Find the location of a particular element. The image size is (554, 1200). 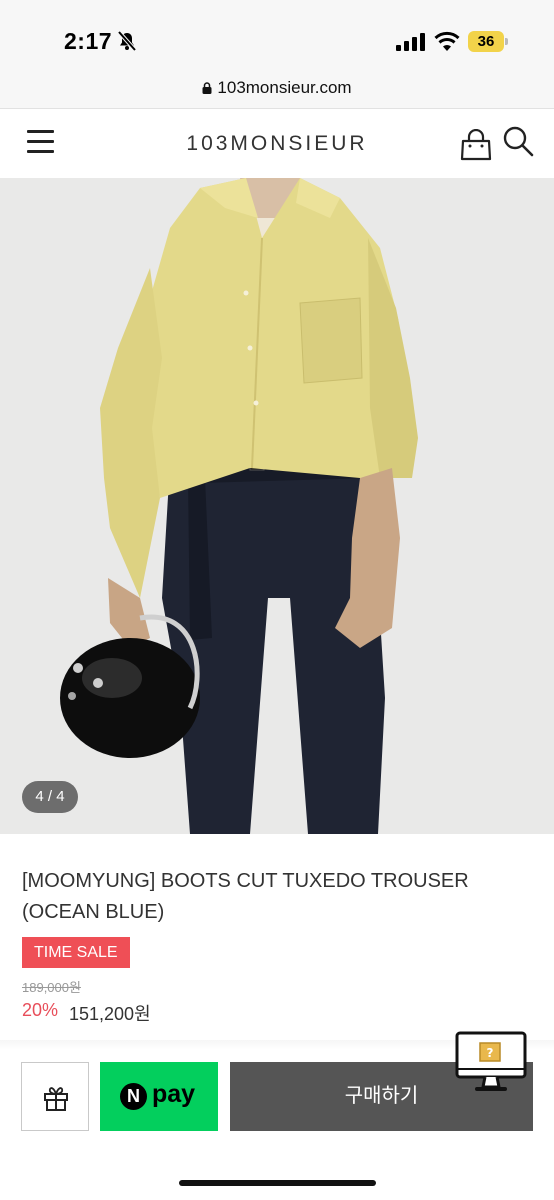

monitor-icon: ? is located at coordinates (491, 1063).